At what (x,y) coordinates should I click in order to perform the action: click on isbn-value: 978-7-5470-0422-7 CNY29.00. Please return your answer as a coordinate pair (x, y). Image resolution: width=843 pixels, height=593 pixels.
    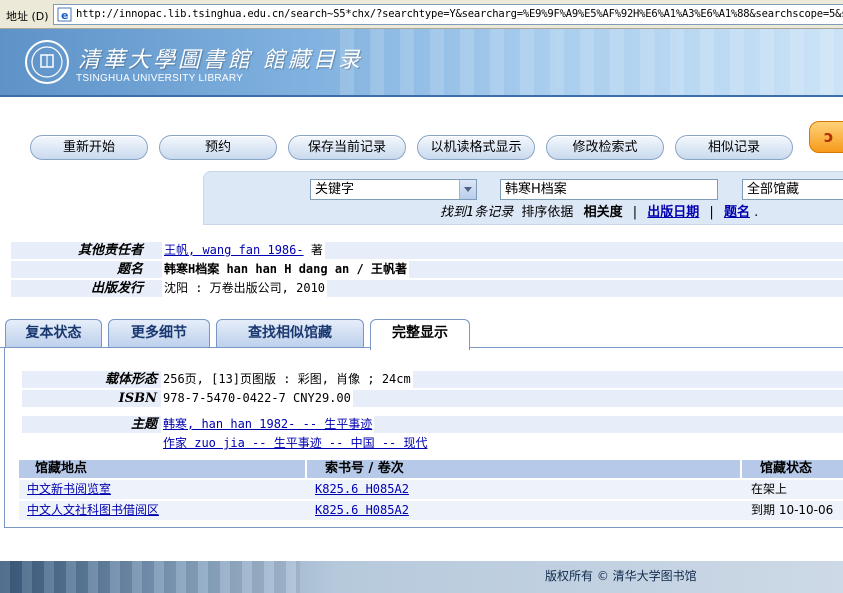
    Looking at the image, I should click on (257, 398).